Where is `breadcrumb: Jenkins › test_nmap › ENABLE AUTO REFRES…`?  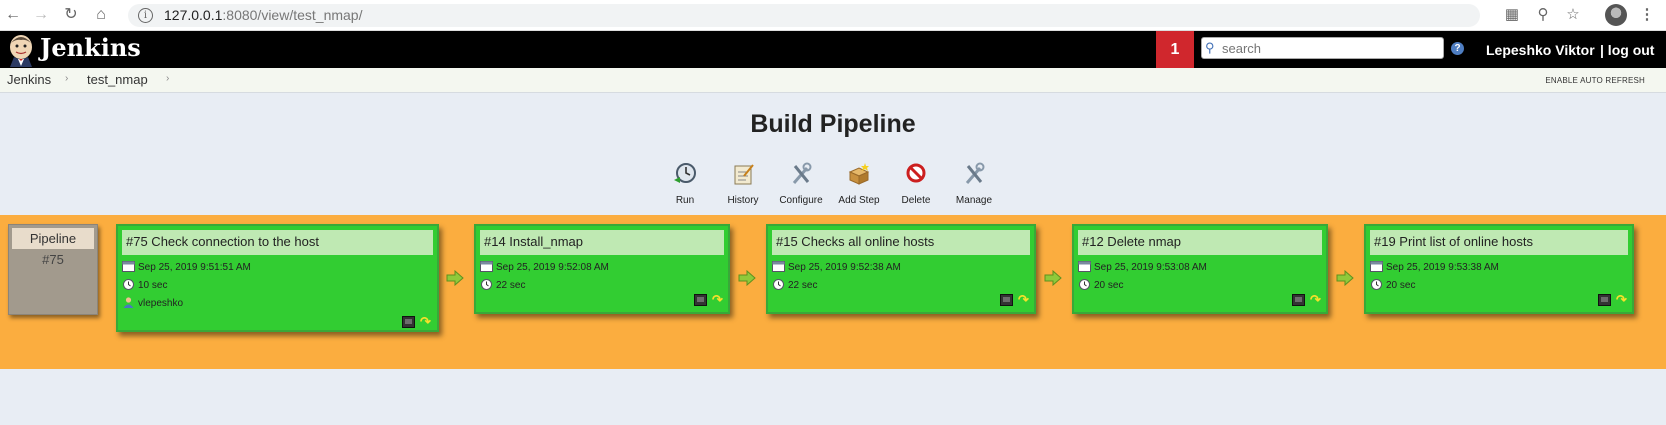
breadcrumb: Jenkins › test_nmap › ENABLE AUTO REFRES… is located at coordinates (833, 80).